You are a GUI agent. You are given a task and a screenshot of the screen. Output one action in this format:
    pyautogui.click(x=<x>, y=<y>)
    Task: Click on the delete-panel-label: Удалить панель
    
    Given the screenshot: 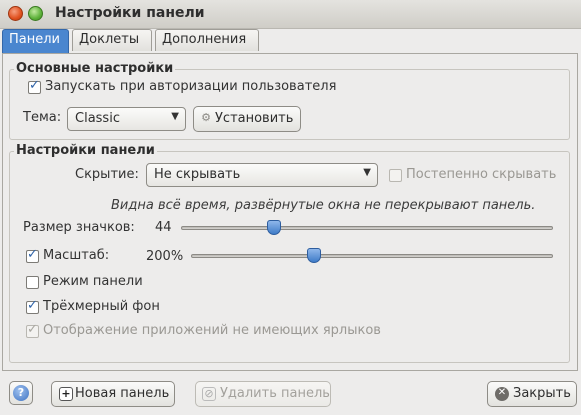 What is the action you would take?
    pyautogui.click(x=275, y=393)
    